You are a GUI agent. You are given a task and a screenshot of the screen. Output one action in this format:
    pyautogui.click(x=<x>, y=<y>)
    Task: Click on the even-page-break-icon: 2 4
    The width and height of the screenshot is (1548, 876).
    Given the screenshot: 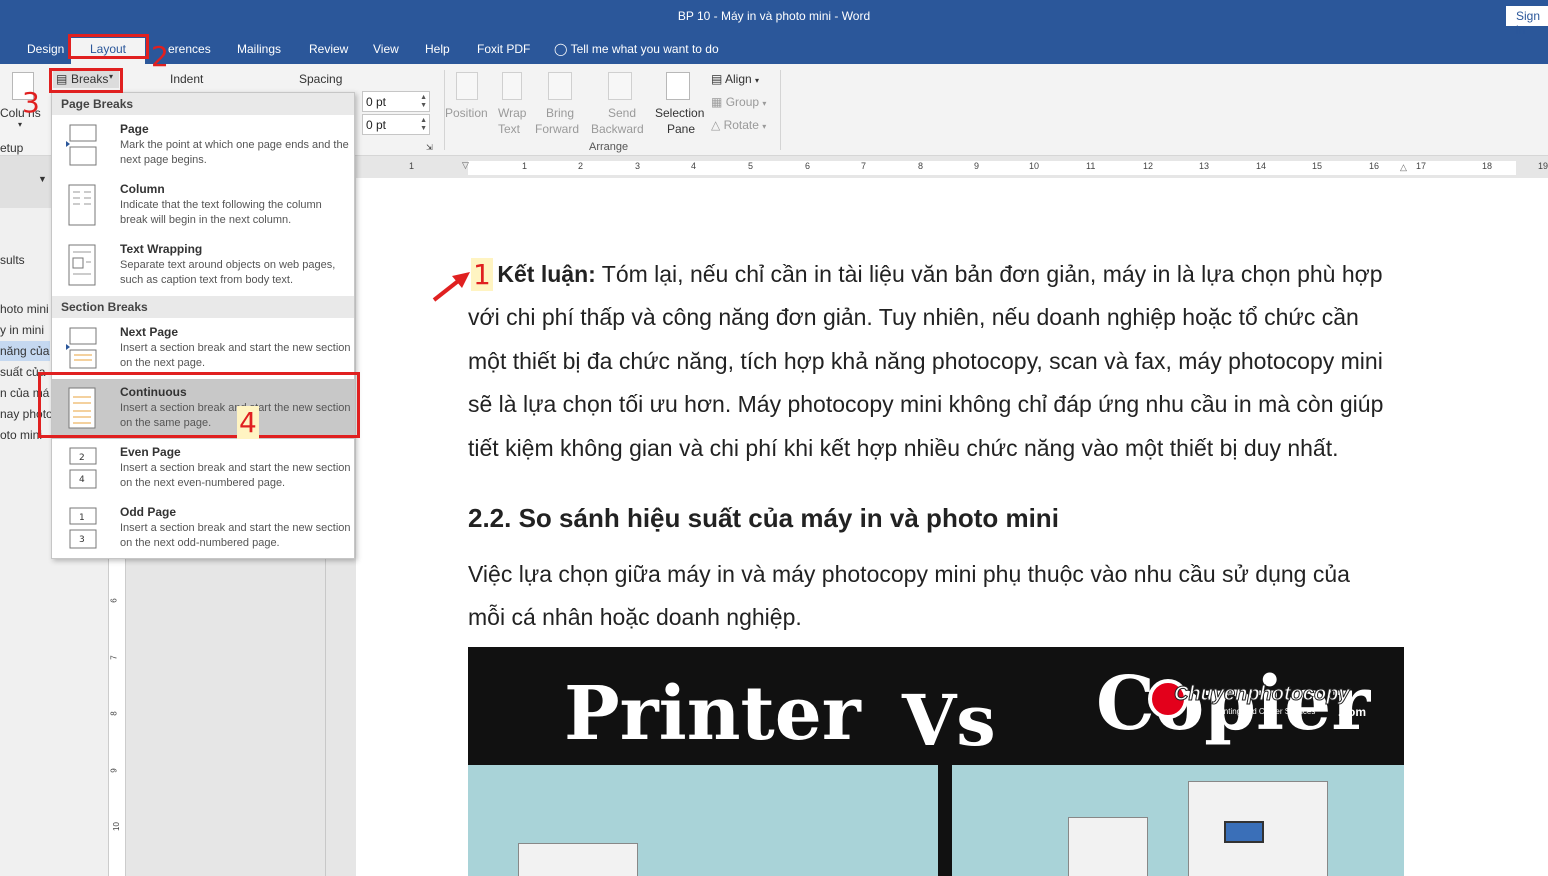 What is the action you would take?
    pyautogui.click(x=83, y=468)
    